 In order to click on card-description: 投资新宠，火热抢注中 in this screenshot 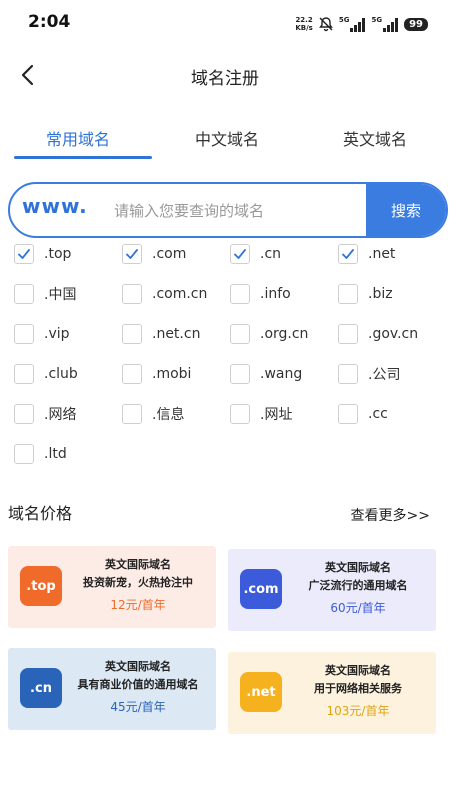, I will do `click(138, 582)`.